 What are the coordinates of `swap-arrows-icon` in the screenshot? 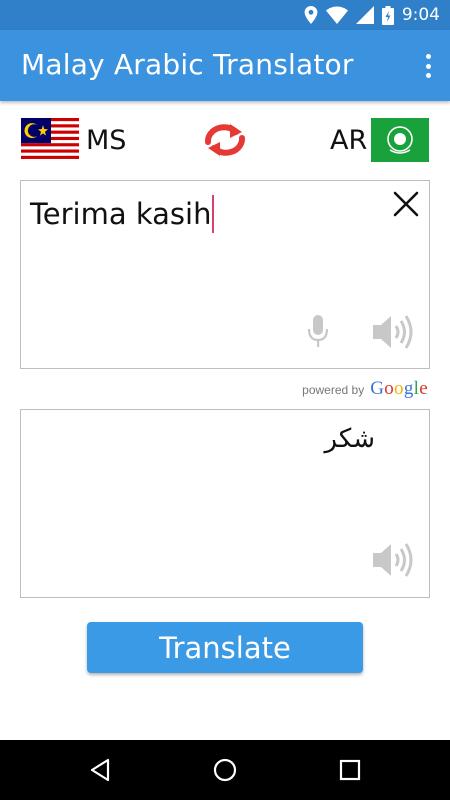 It's located at (225, 140).